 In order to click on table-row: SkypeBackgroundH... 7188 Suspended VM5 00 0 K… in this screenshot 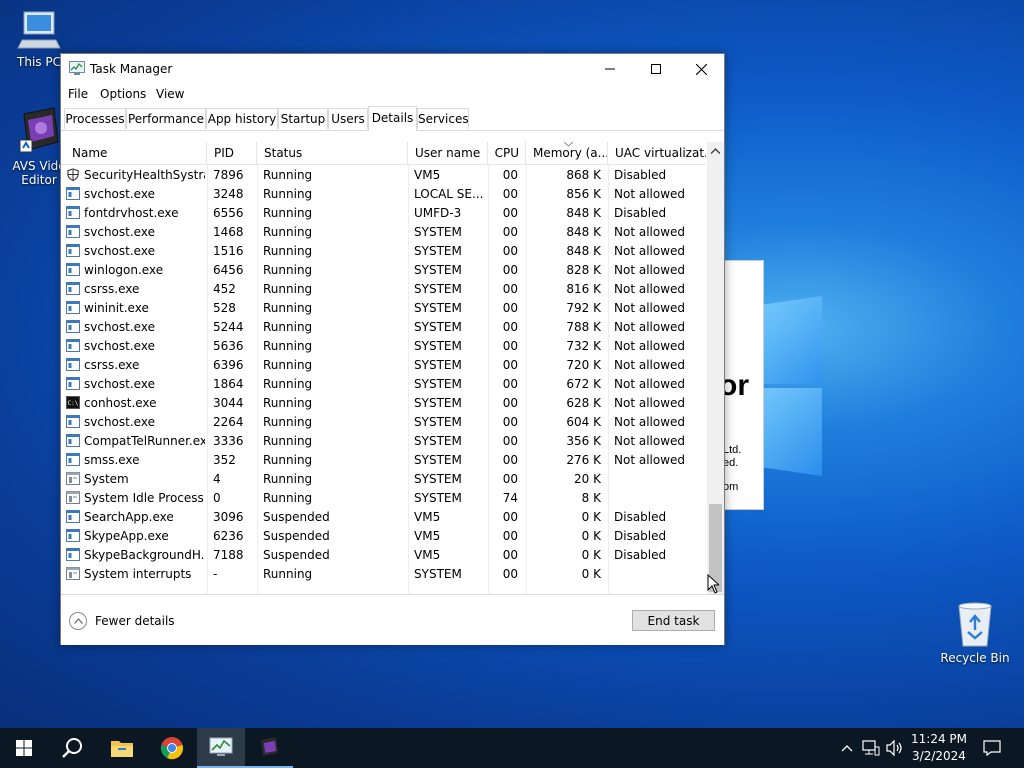, I will do `click(383, 555)`.